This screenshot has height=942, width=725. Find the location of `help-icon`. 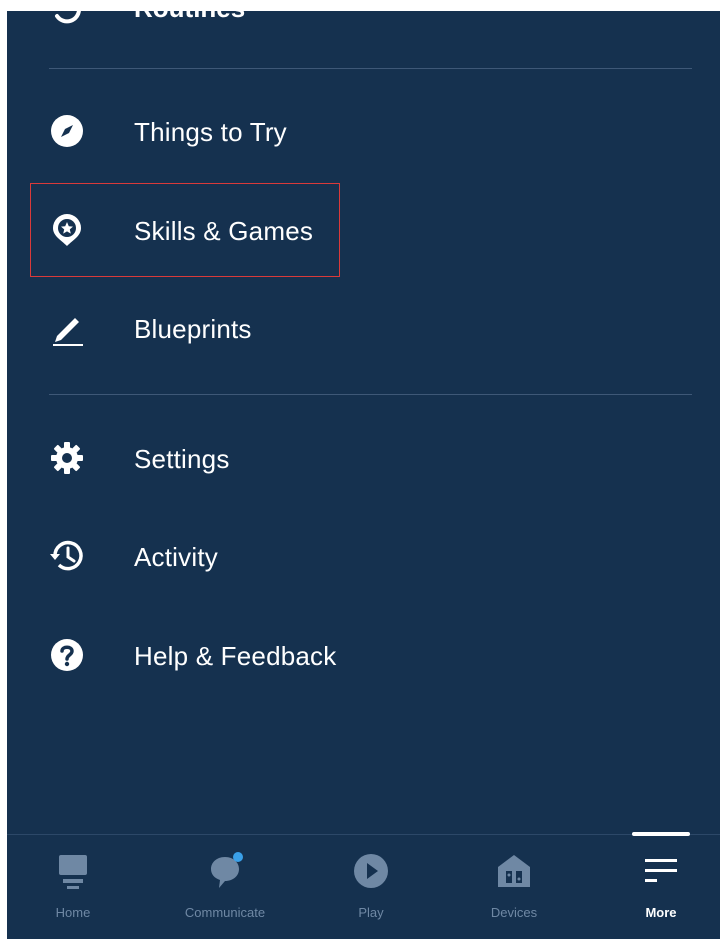

help-icon is located at coordinates (67, 655).